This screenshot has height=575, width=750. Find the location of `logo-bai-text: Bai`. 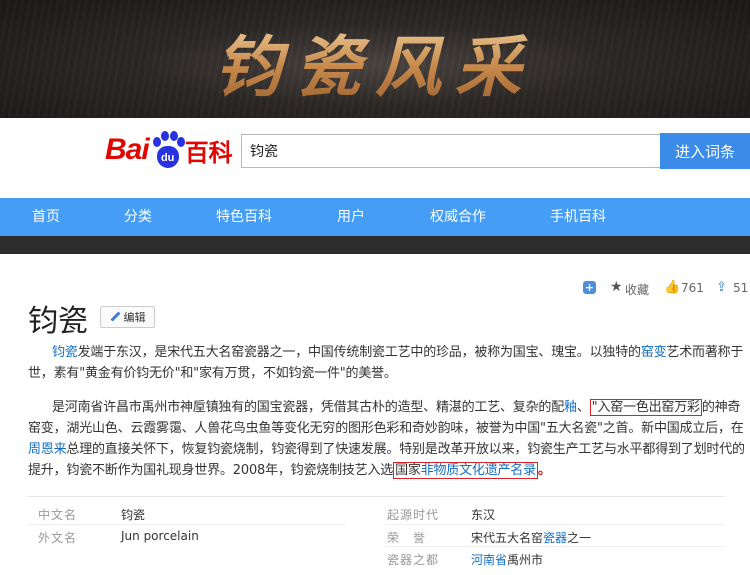

logo-bai-text: Bai is located at coordinates (127, 149).